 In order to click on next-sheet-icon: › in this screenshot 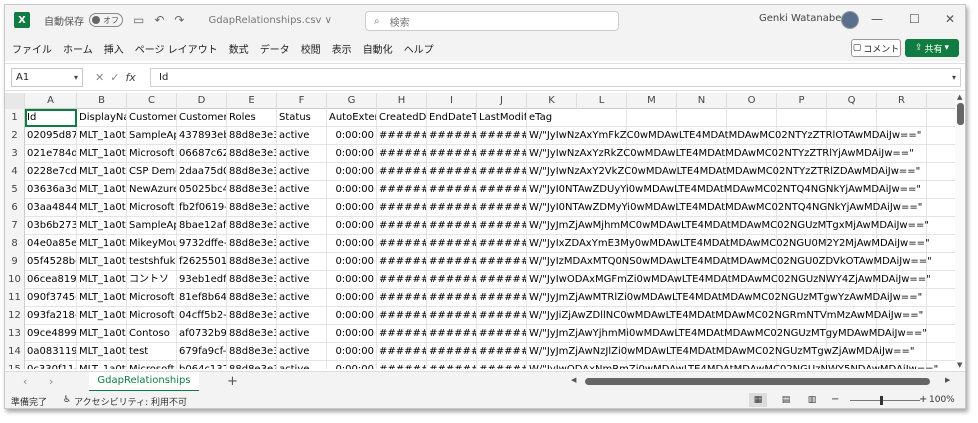, I will do `click(51, 381)`.